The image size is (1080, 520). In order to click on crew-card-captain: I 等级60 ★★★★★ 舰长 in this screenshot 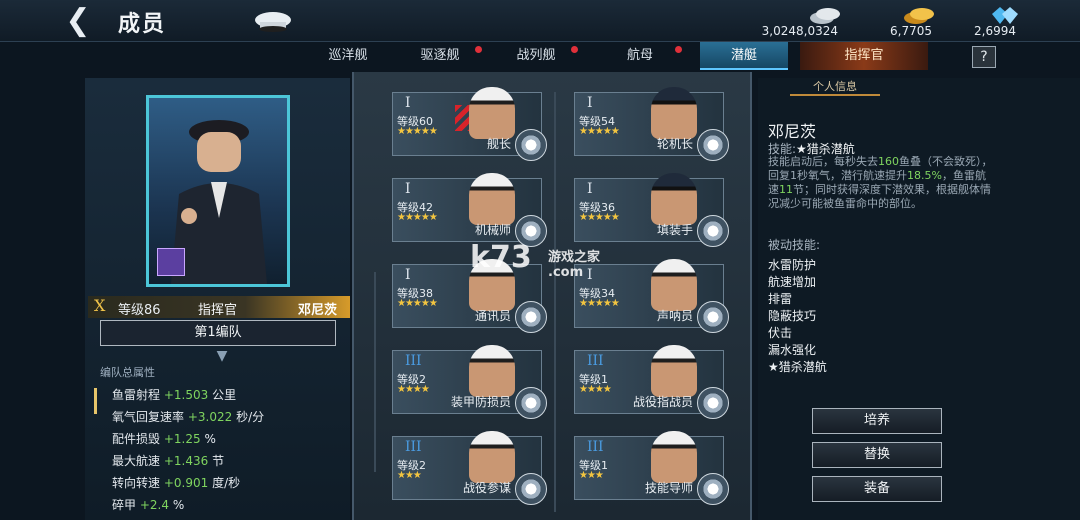, I will do `click(469, 124)`.